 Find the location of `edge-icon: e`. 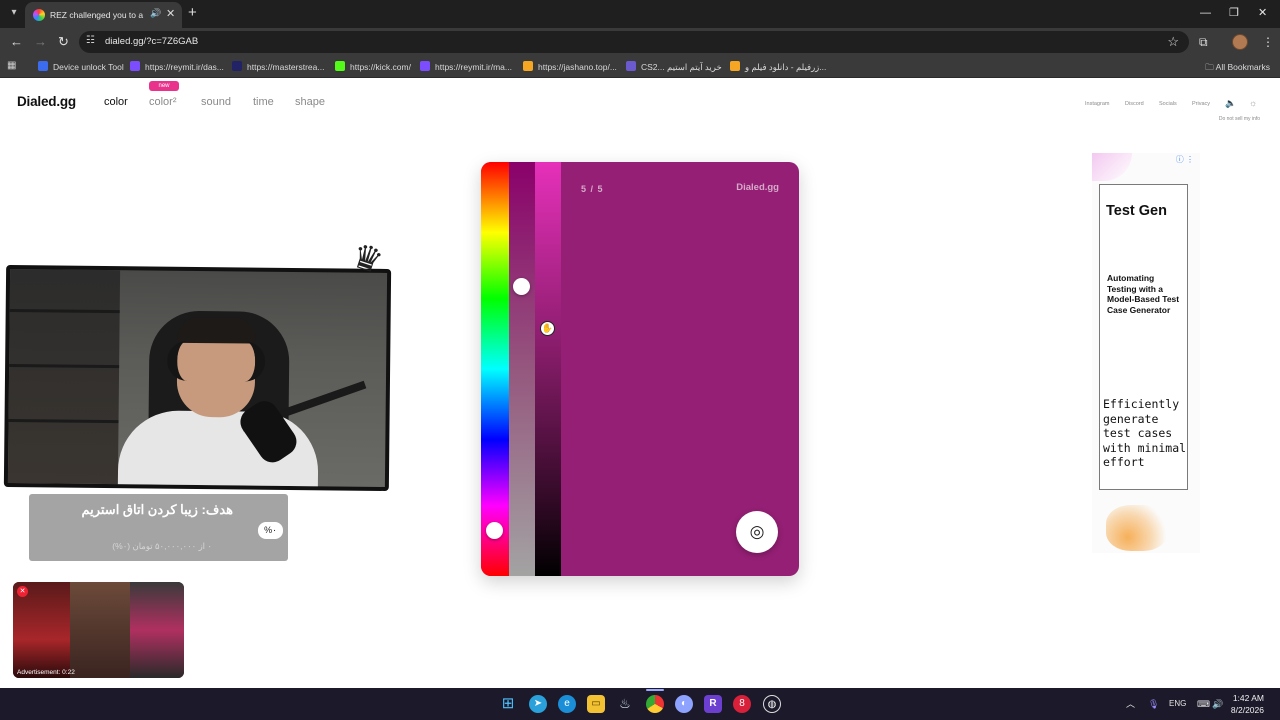

edge-icon: e is located at coordinates (567, 704).